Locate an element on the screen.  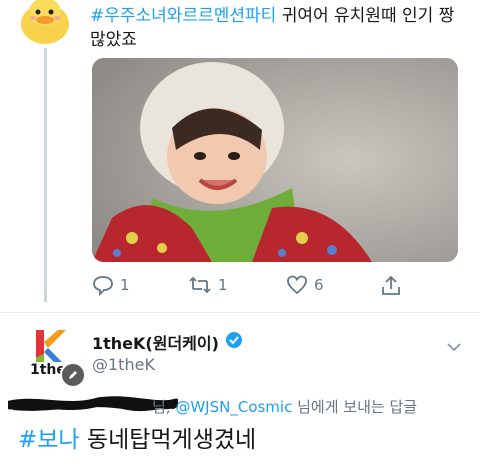
tweet-divider is located at coordinates (240, 312).